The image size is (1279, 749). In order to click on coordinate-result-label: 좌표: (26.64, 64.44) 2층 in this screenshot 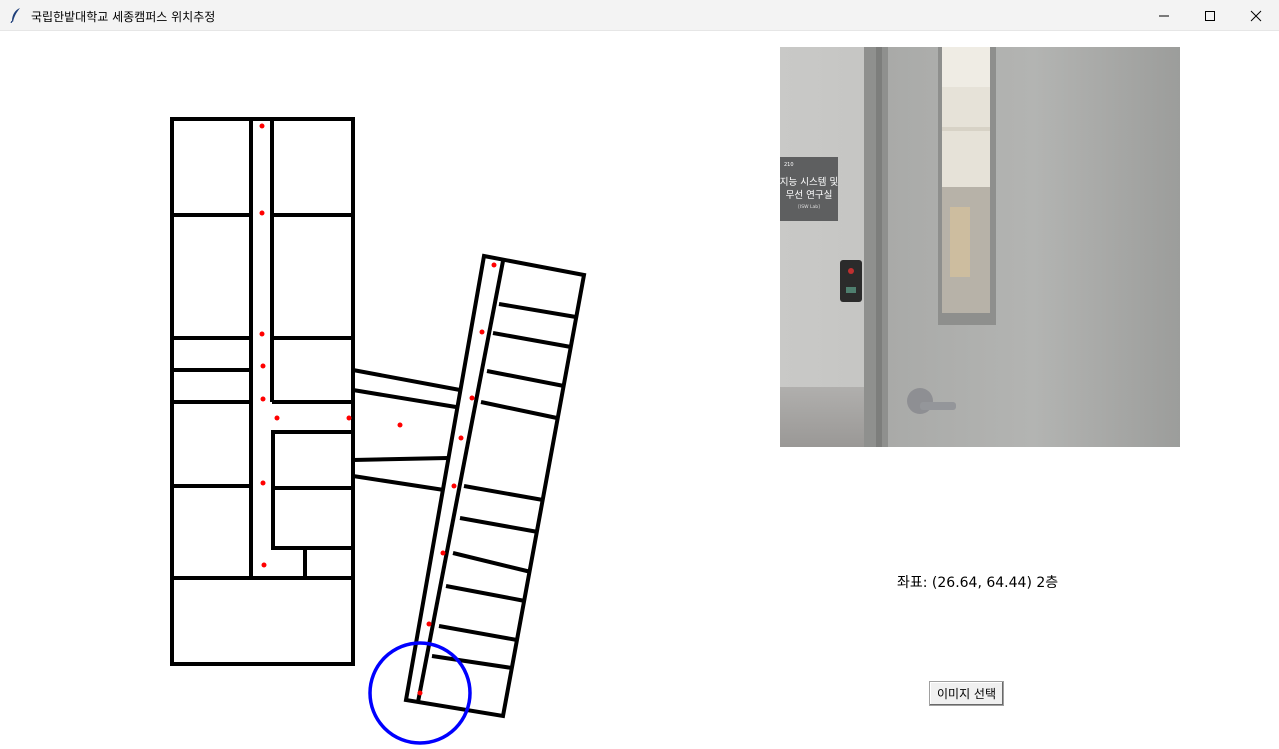, I will do `click(978, 583)`.